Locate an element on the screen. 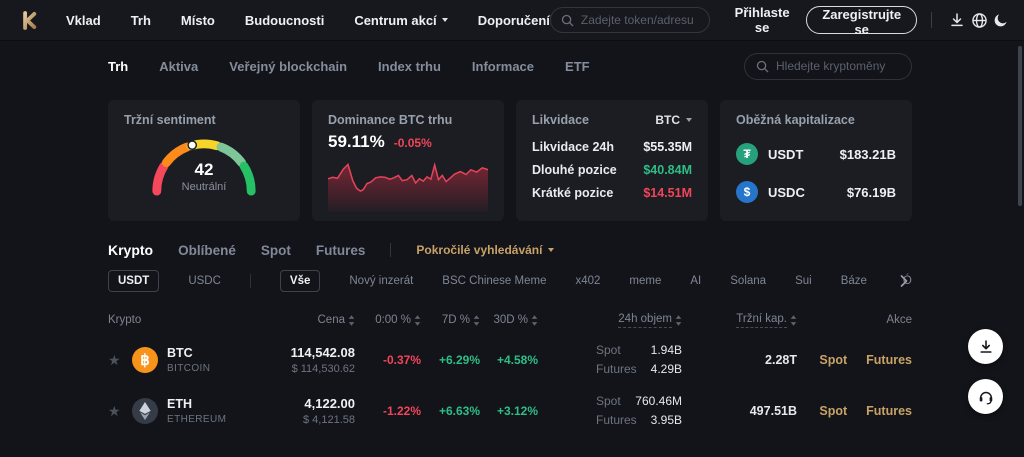  header-price: Cena is located at coordinates (306, 320).